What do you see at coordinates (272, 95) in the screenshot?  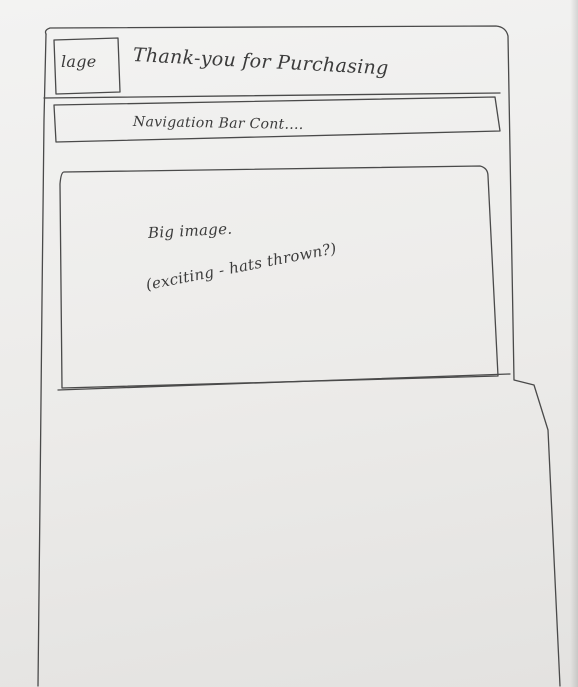 I see `header-divider` at bounding box center [272, 95].